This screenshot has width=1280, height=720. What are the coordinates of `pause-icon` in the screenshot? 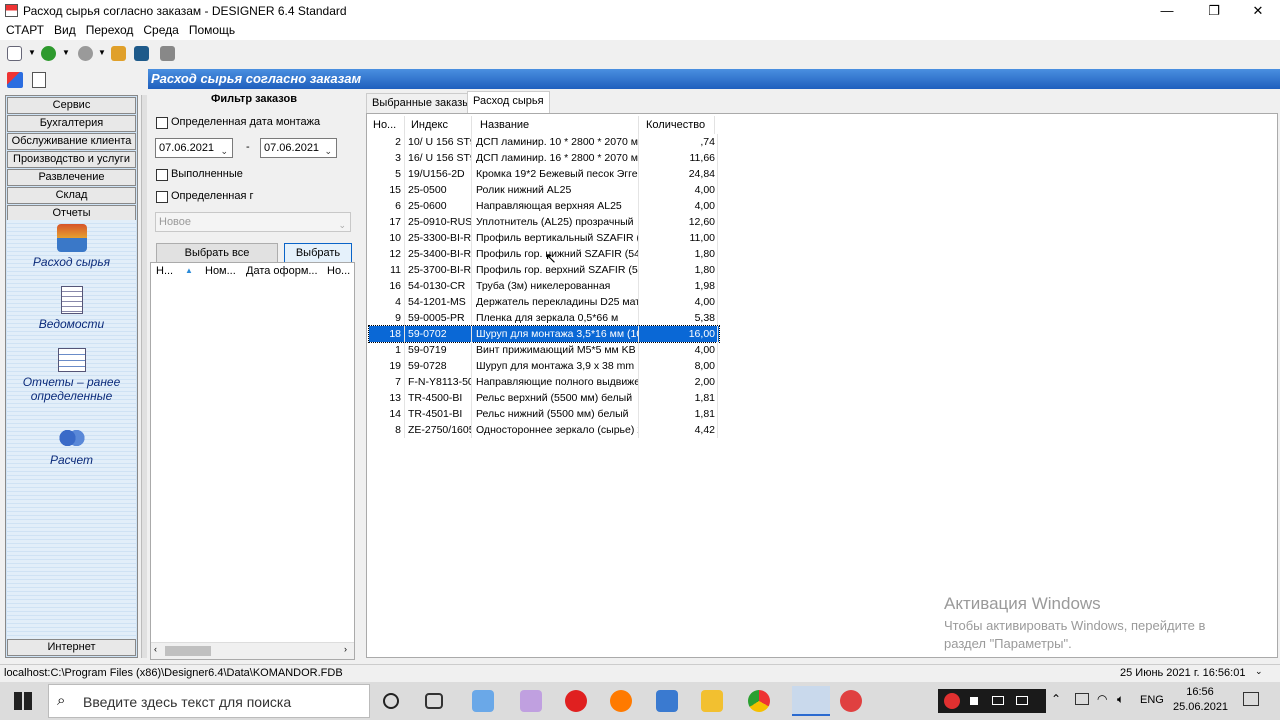 It's located at (952, 701).